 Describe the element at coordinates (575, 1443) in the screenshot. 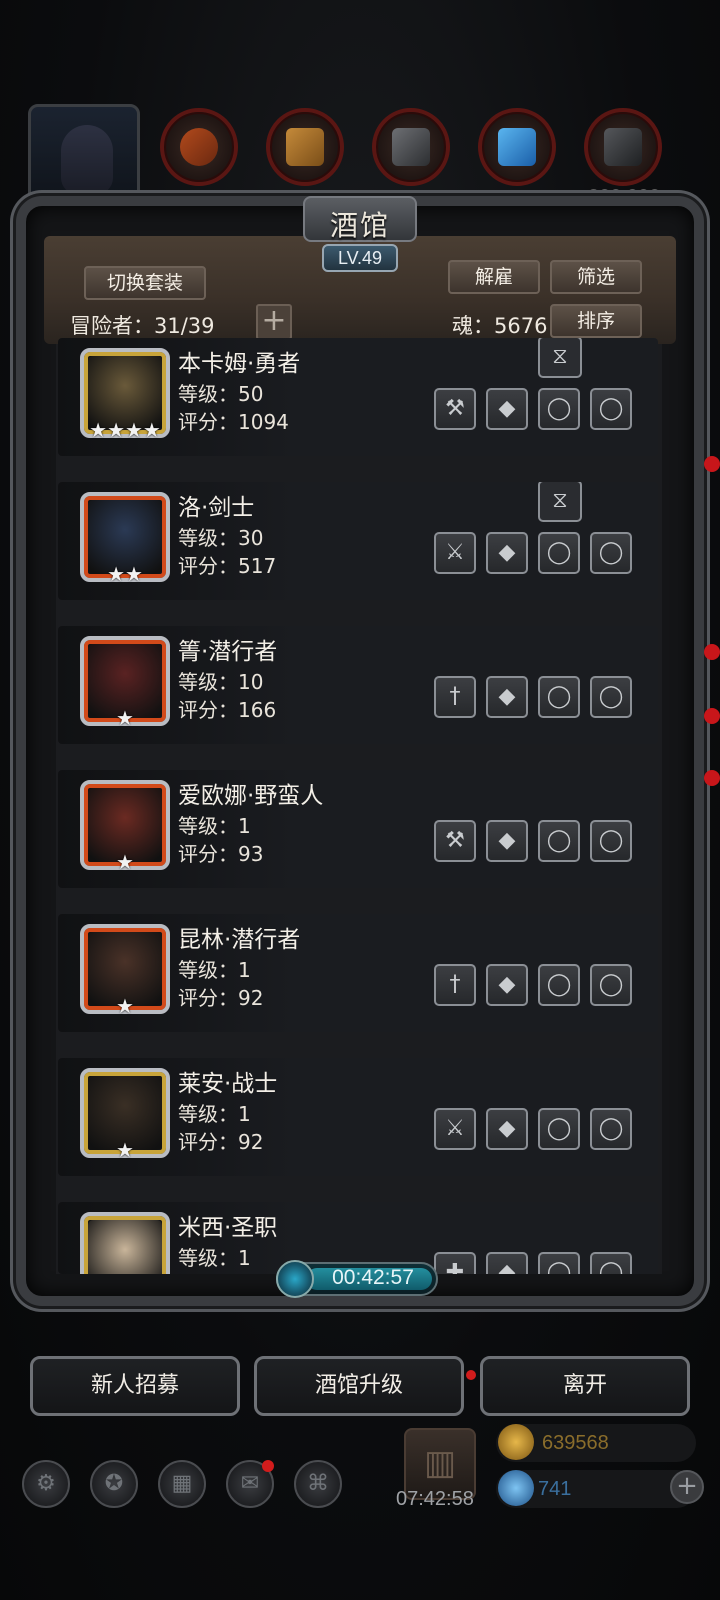

I see `gold-amount: 639568` at that location.